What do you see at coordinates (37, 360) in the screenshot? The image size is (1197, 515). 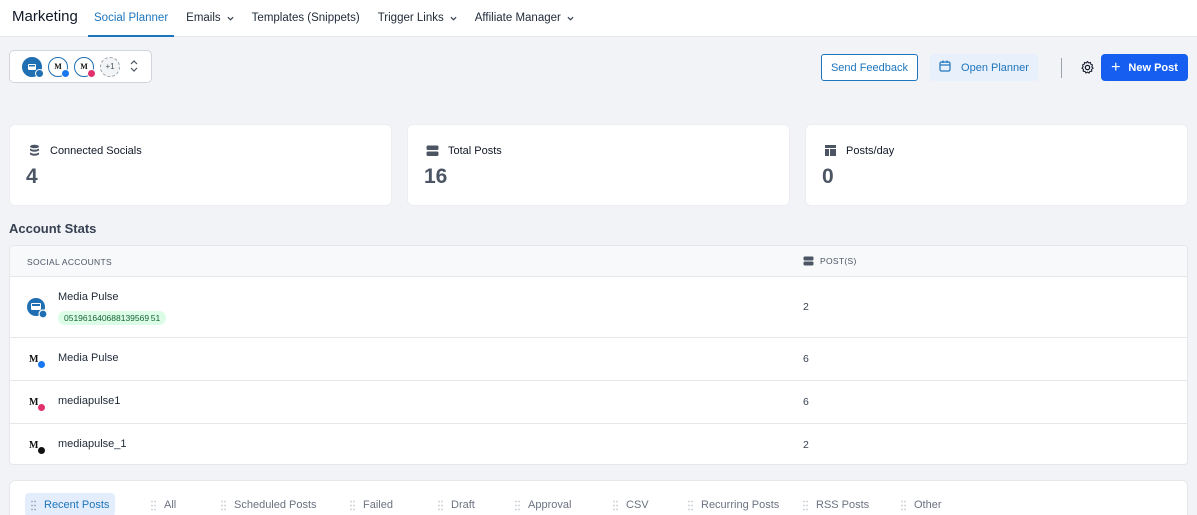 I see `facebook-avatar-icon: M` at bounding box center [37, 360].